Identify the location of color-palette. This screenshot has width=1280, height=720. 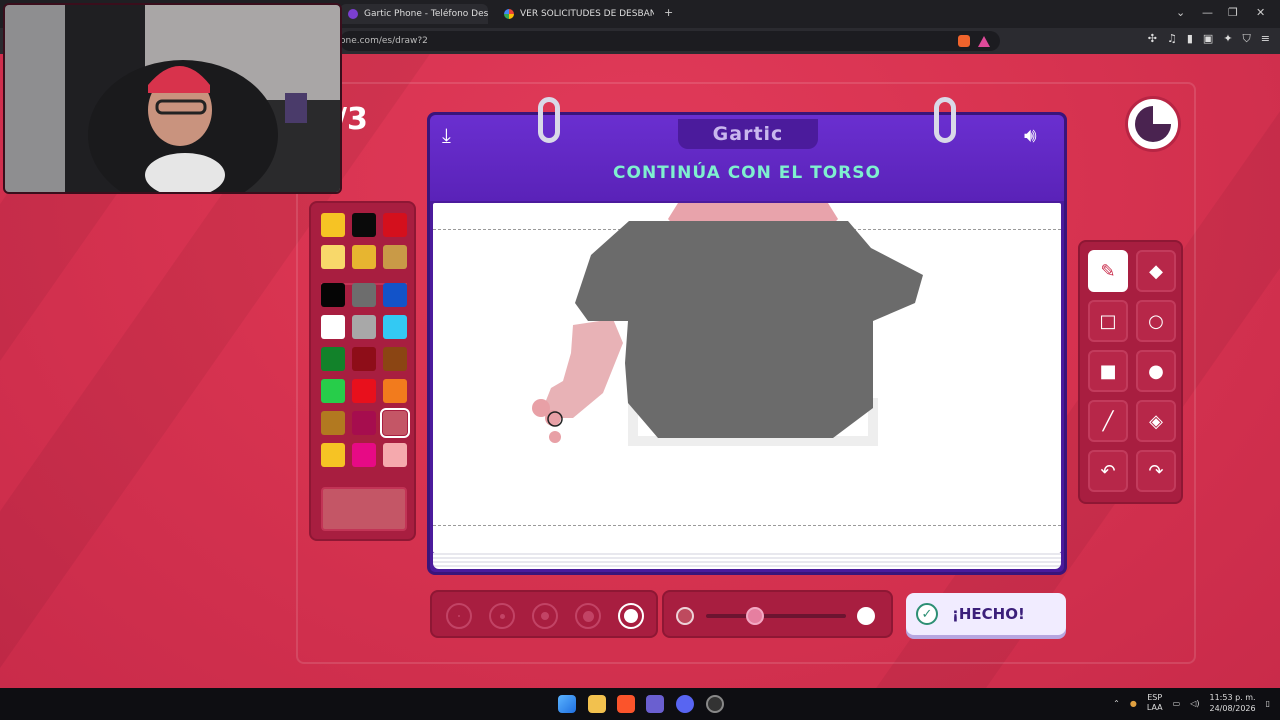
(362, 371).